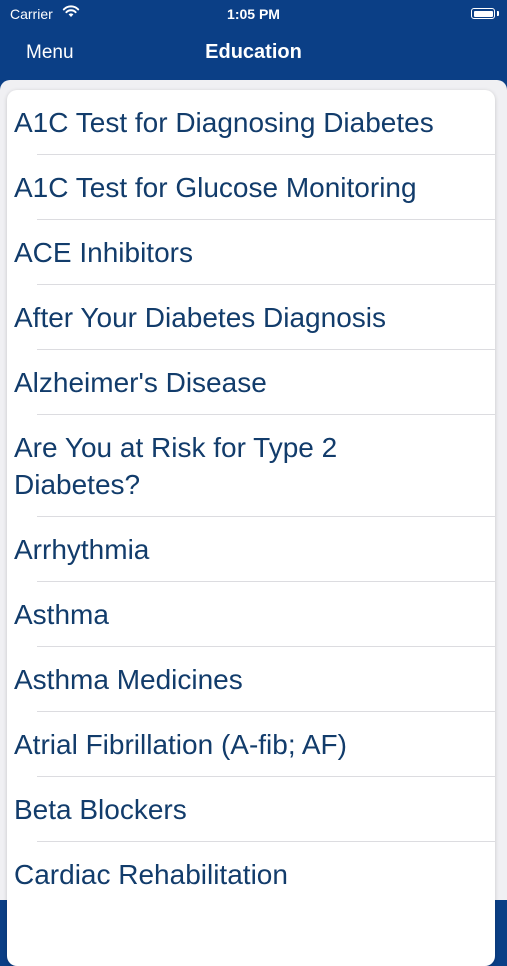 The width and height of the screenshot is (507, 966). I want to click on page-title: Education, so click(253, 52).